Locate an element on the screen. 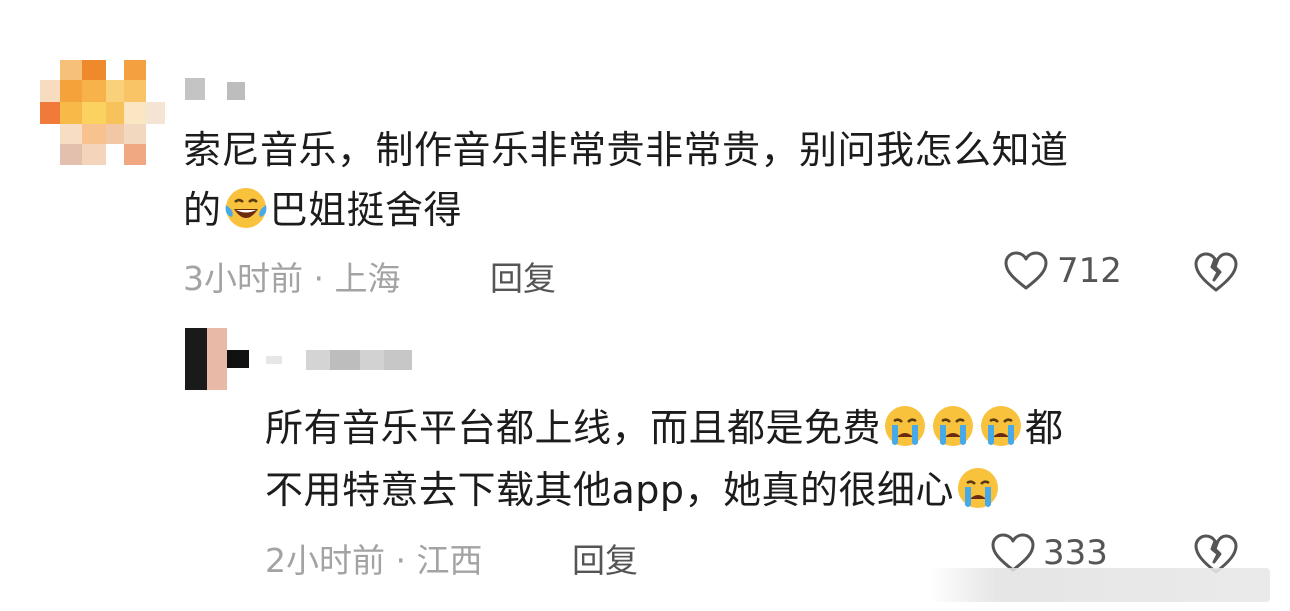  laughing-crying-emoji is located at coordinates (246, 208).